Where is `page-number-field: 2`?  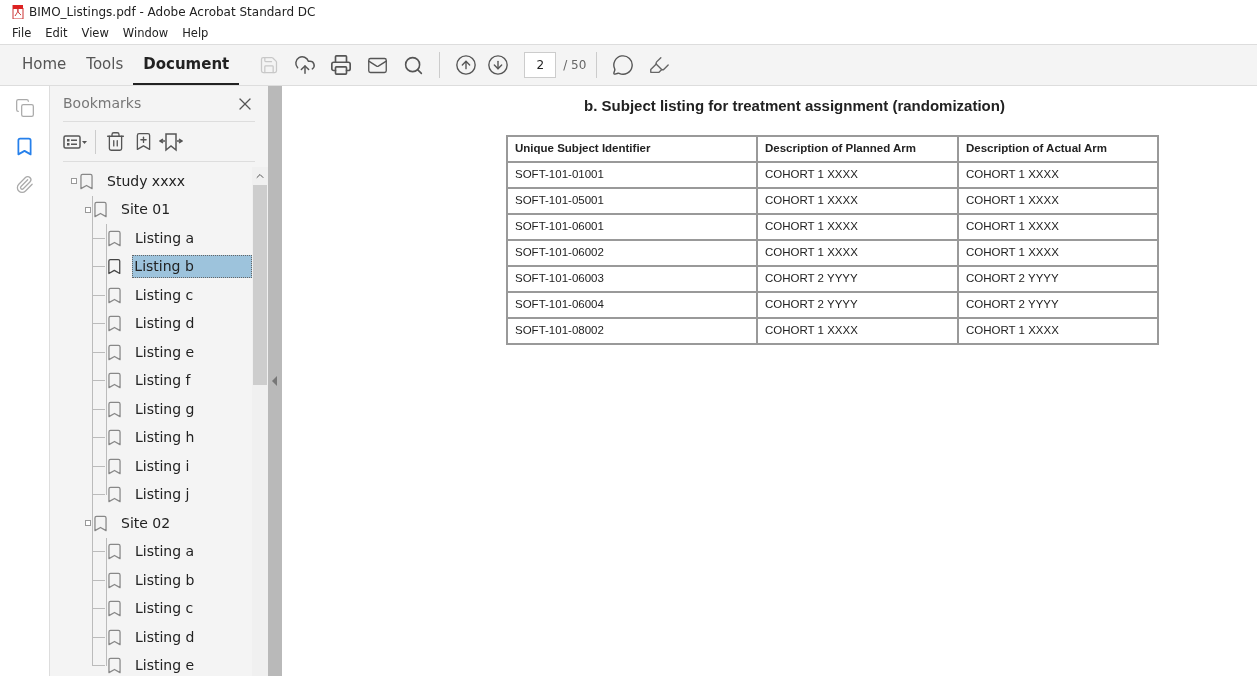
page-number-field: 2 is located at coordinates (540, 65).